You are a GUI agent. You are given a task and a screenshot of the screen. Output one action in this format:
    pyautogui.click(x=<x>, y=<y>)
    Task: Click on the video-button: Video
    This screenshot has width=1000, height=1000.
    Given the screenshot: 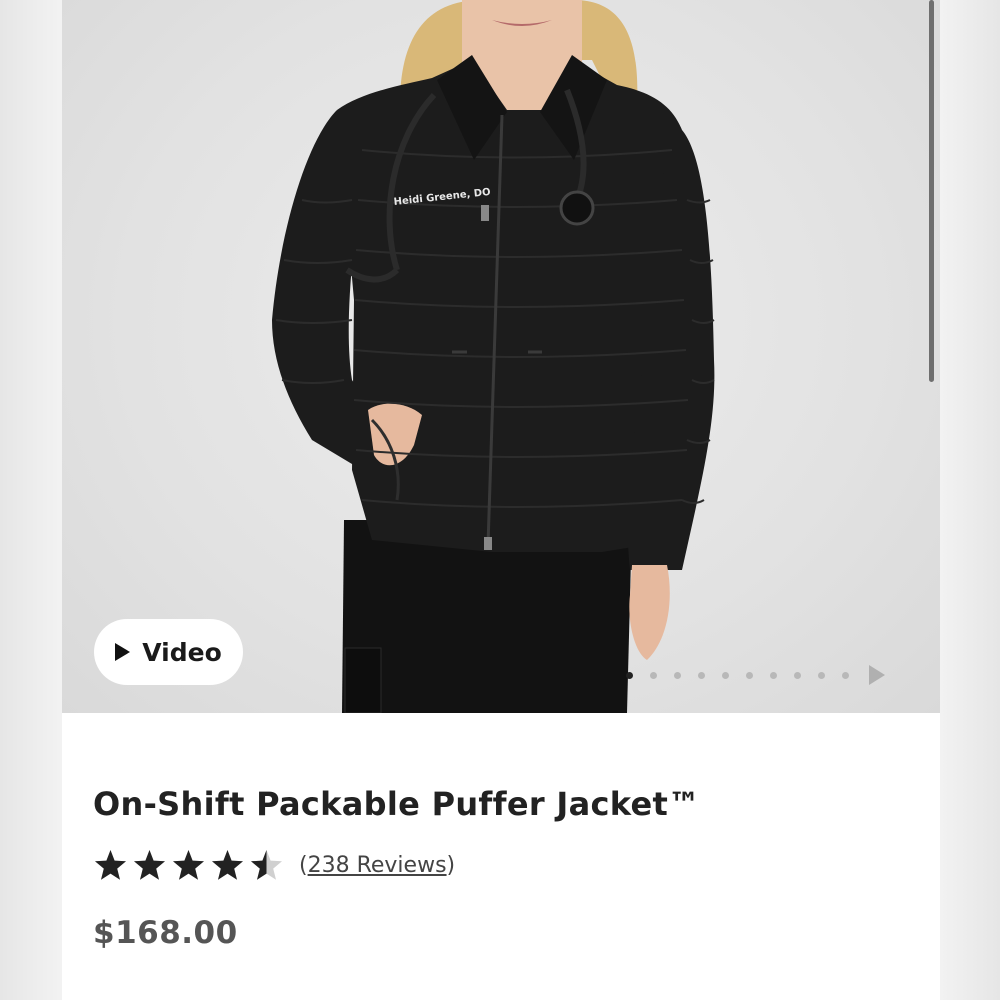 What is the action you would take?
    pyautogui.click(x=168, y=652)
    